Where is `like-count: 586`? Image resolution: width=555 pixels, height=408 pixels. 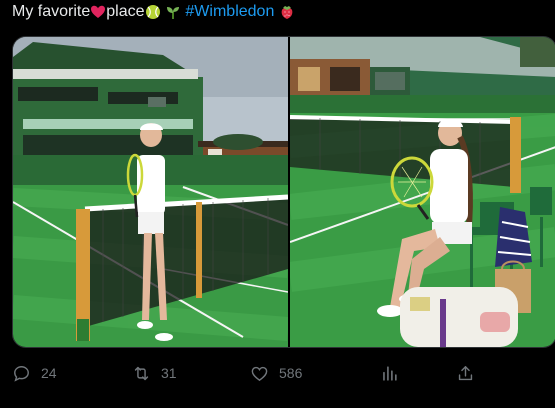
like-count: 586 is located at coordinates (291, 373).